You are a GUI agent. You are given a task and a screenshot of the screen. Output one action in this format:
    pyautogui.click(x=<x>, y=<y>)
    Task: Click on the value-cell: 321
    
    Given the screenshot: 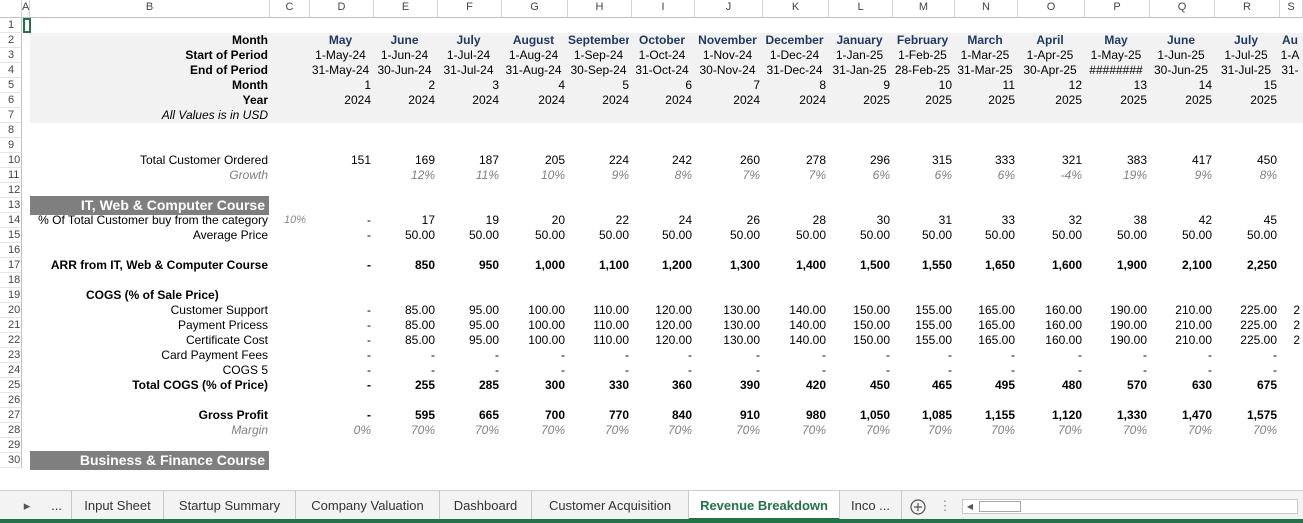 What is the action you would take?
    pyautogui.click(x=1050, y=160)
    